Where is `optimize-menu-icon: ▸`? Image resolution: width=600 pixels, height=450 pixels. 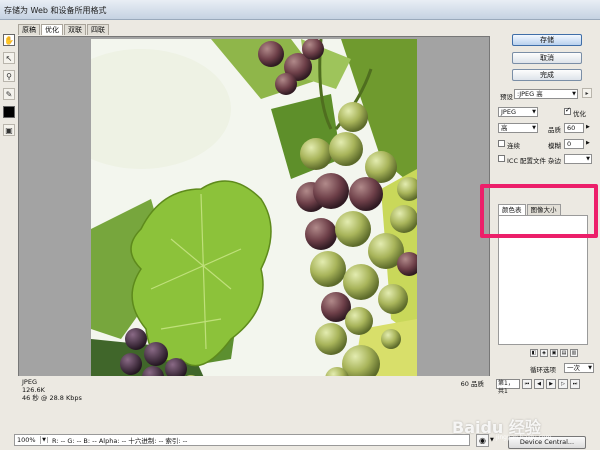
optimize-menu-icon: ▸ is located at coordinates (587, 93).